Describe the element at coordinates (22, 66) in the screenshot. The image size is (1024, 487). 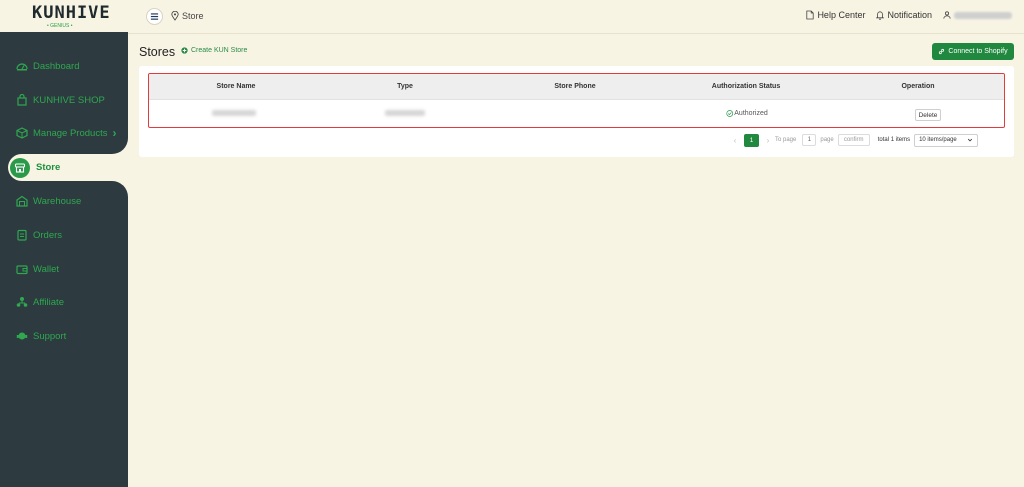
I see `dashboard-icon` at that location.